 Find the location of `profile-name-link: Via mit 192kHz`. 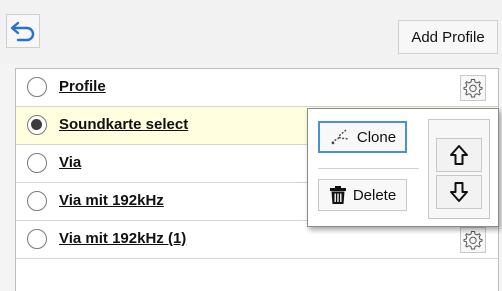

profile-name-link: Via mit 192kHz is located at coordinates (111, 200).